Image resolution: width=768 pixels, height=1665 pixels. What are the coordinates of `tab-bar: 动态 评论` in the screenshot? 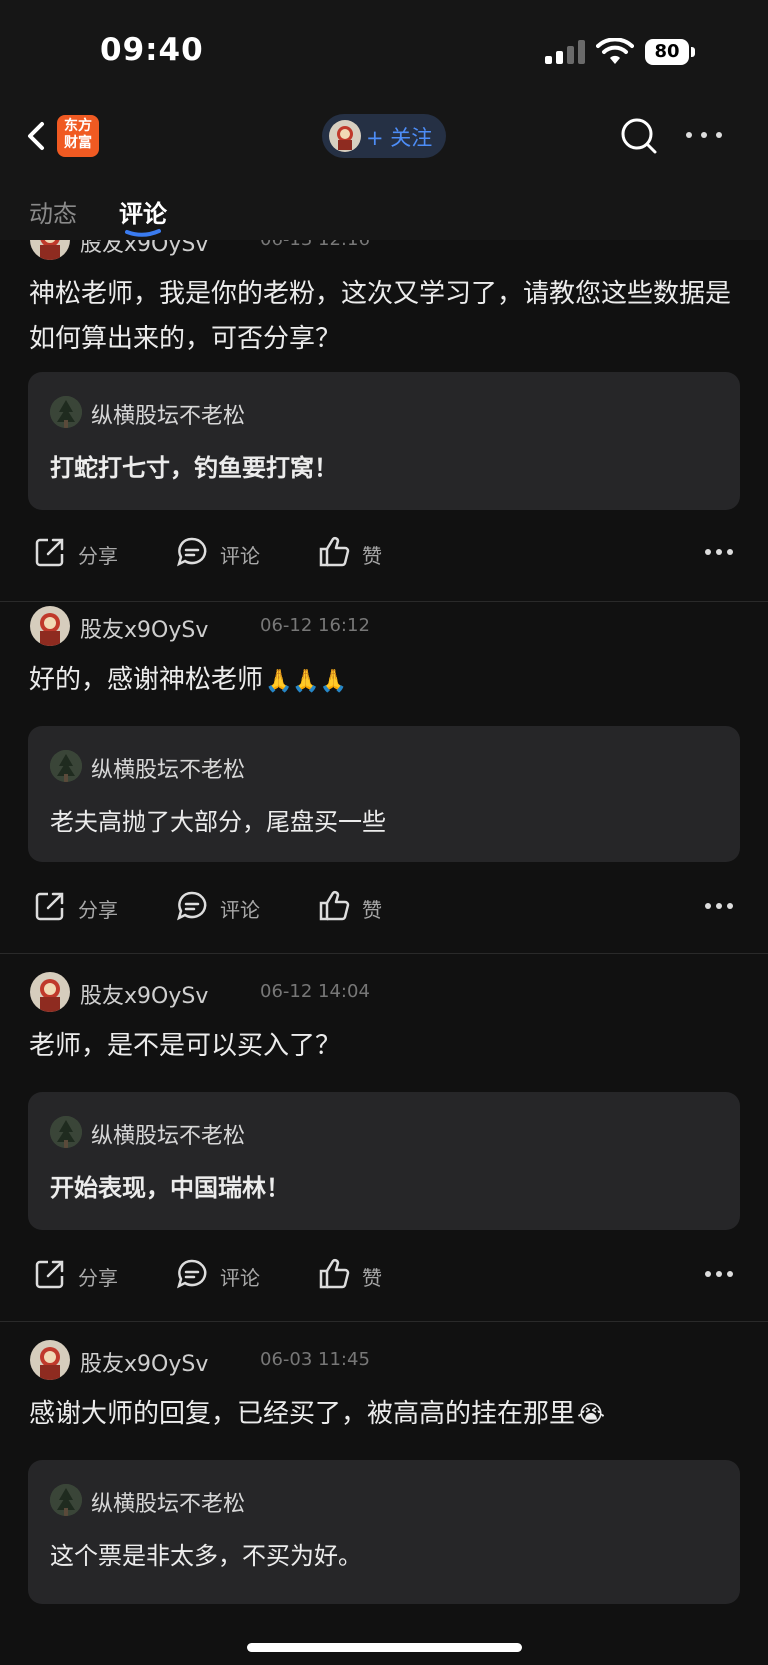 It's located at (384, 206).